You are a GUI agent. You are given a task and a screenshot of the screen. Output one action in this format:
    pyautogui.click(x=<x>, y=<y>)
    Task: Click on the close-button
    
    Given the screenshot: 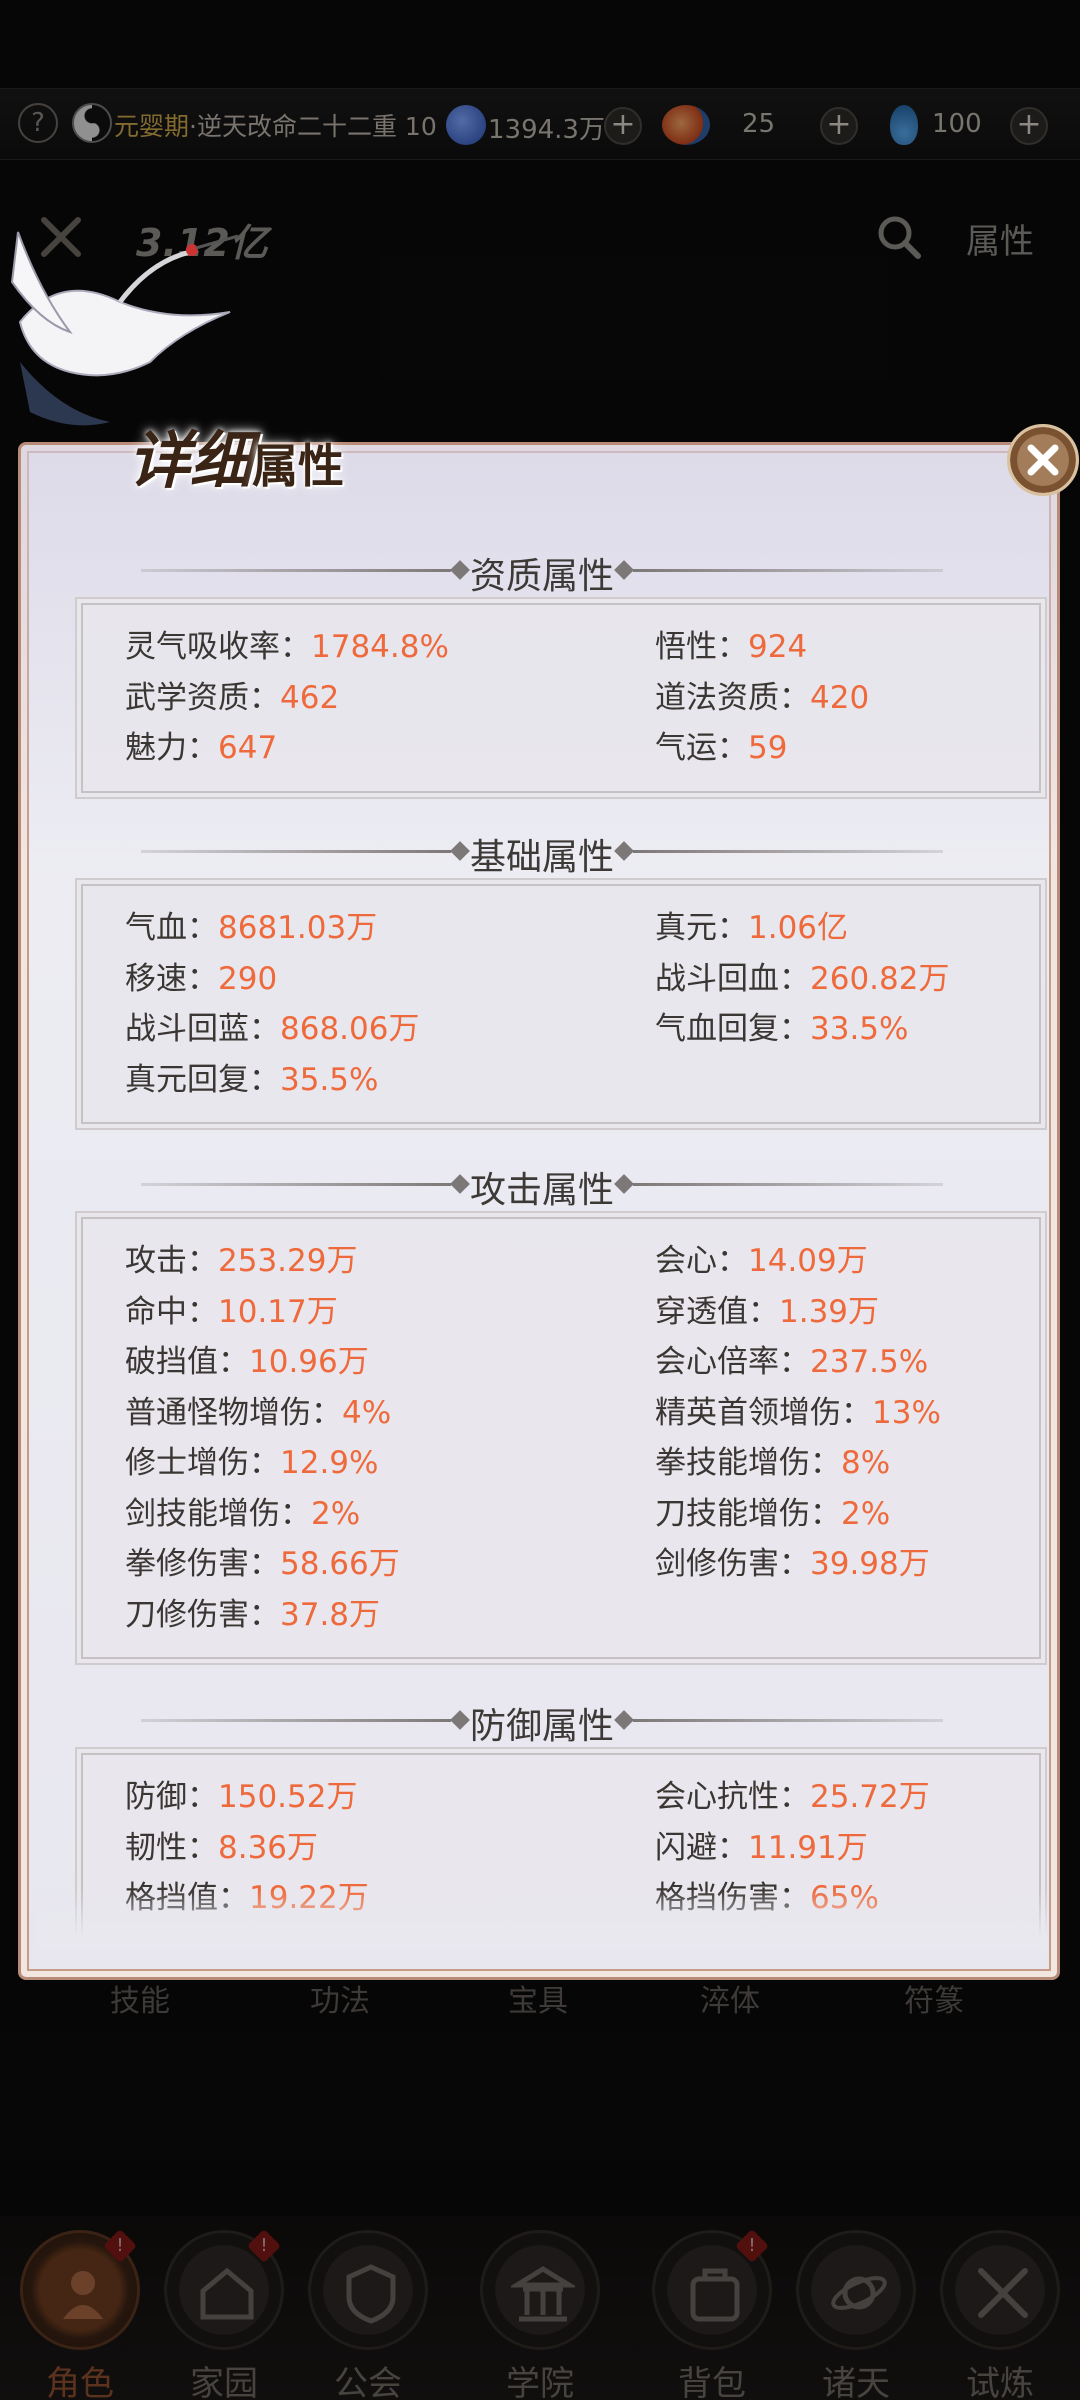 What is the action you would take?
    pyautogui.click(x=1043, y=460)
    